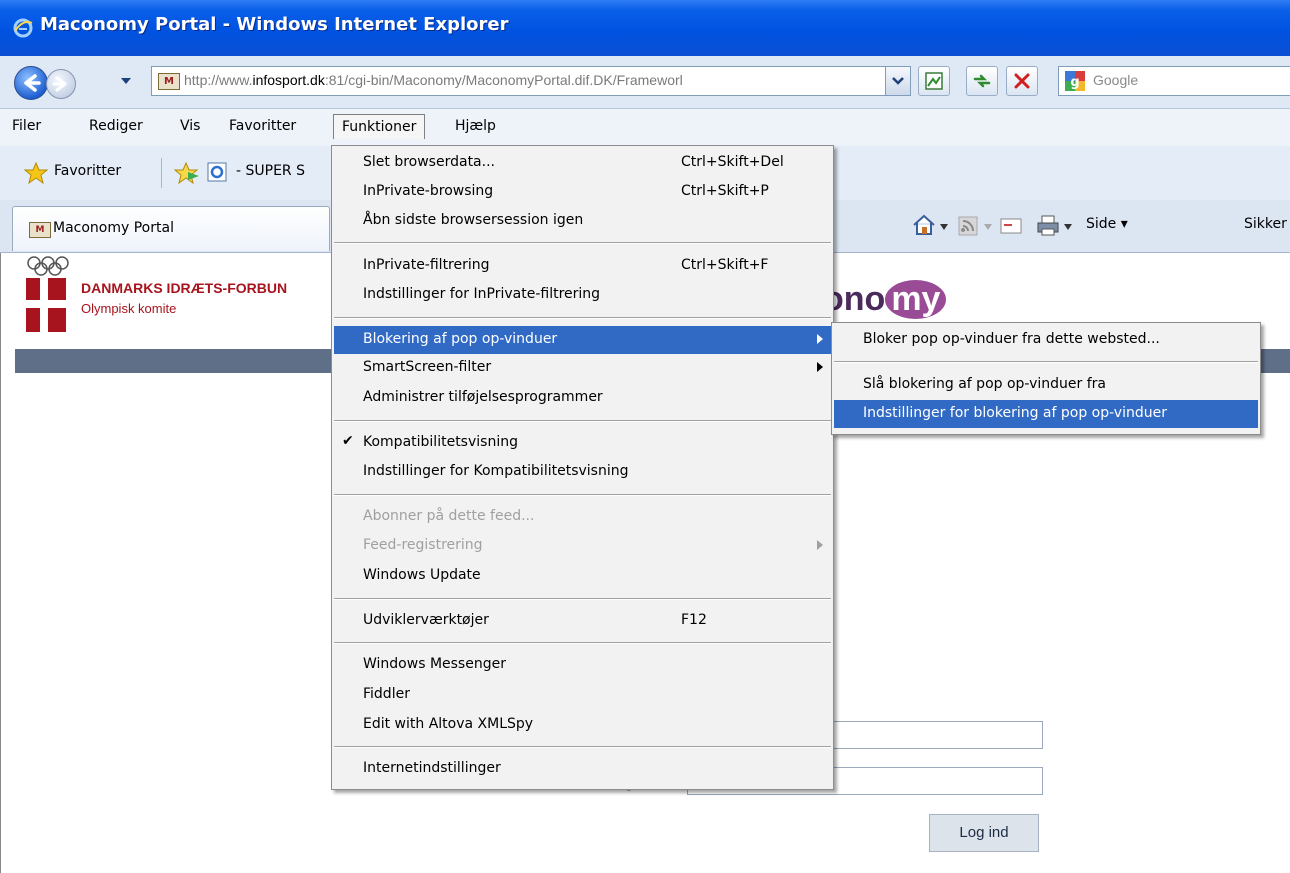 The image size is (1290, 873). What do you see at coordinates (161, 173) in the screenshot?
I see `divider` at bounding box center [161, 173].